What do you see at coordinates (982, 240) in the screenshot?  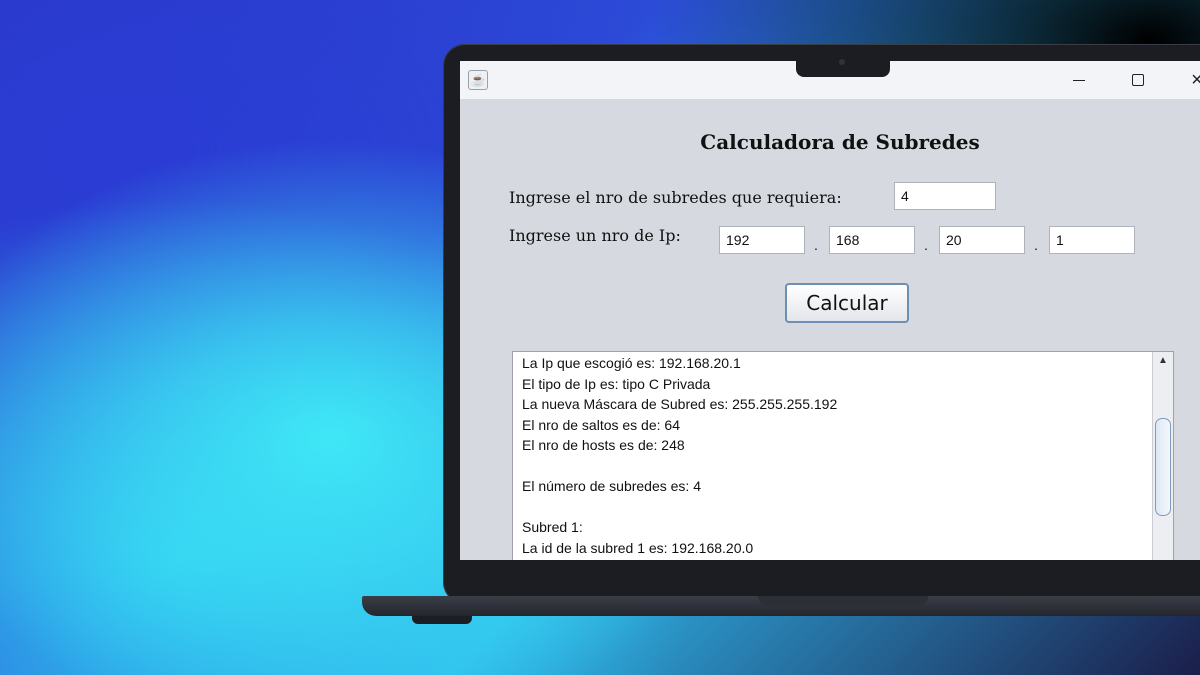 I see `ip-octet-3-input: 20` at bounding box center [982, 240].